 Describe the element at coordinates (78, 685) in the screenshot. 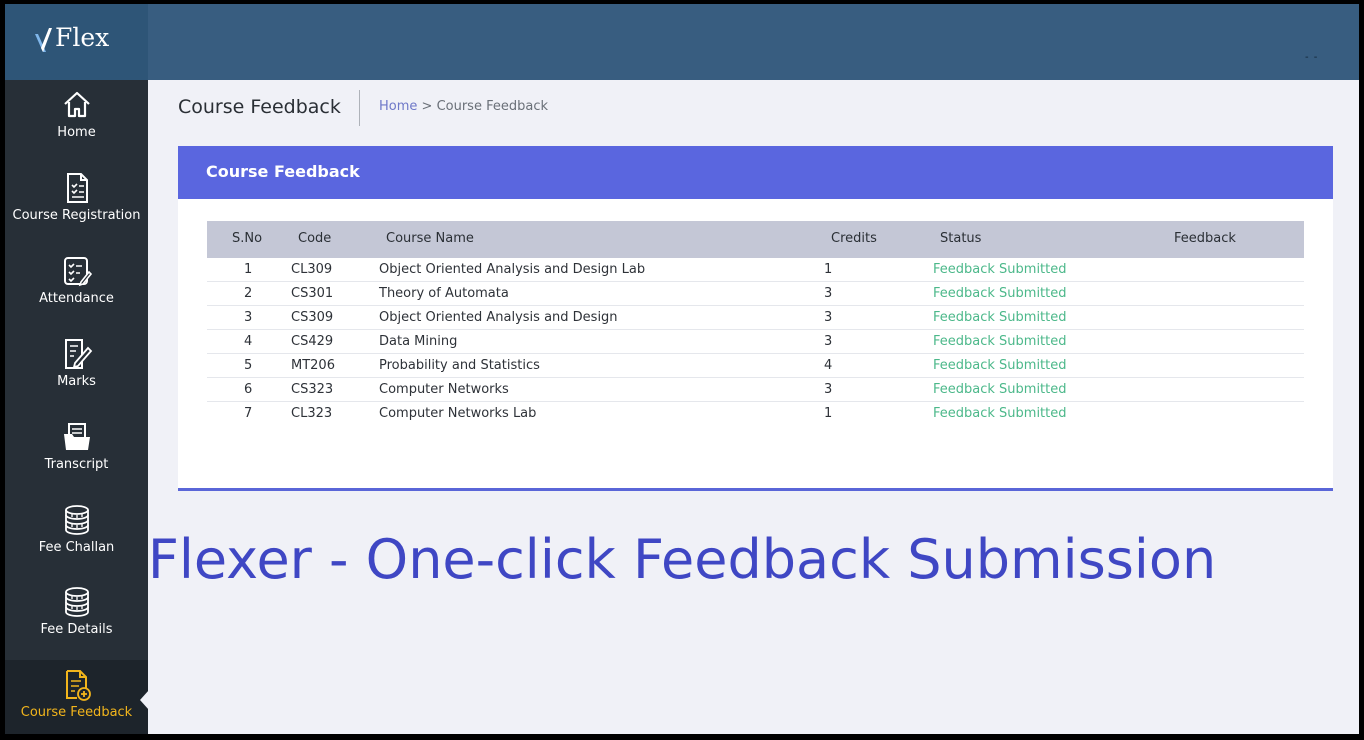

I see `feedback-document-icon` at that location.